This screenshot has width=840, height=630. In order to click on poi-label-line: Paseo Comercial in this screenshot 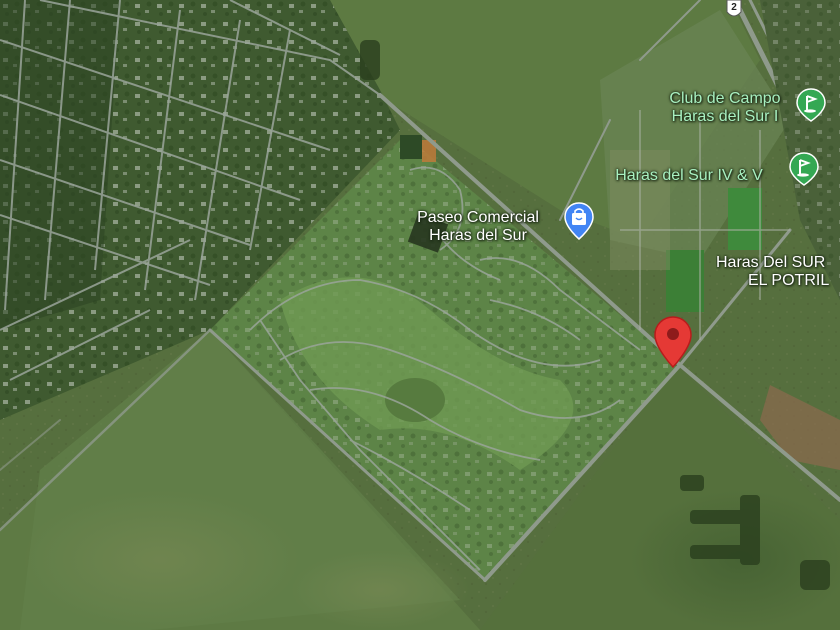, I will do `click(478, 217)`.